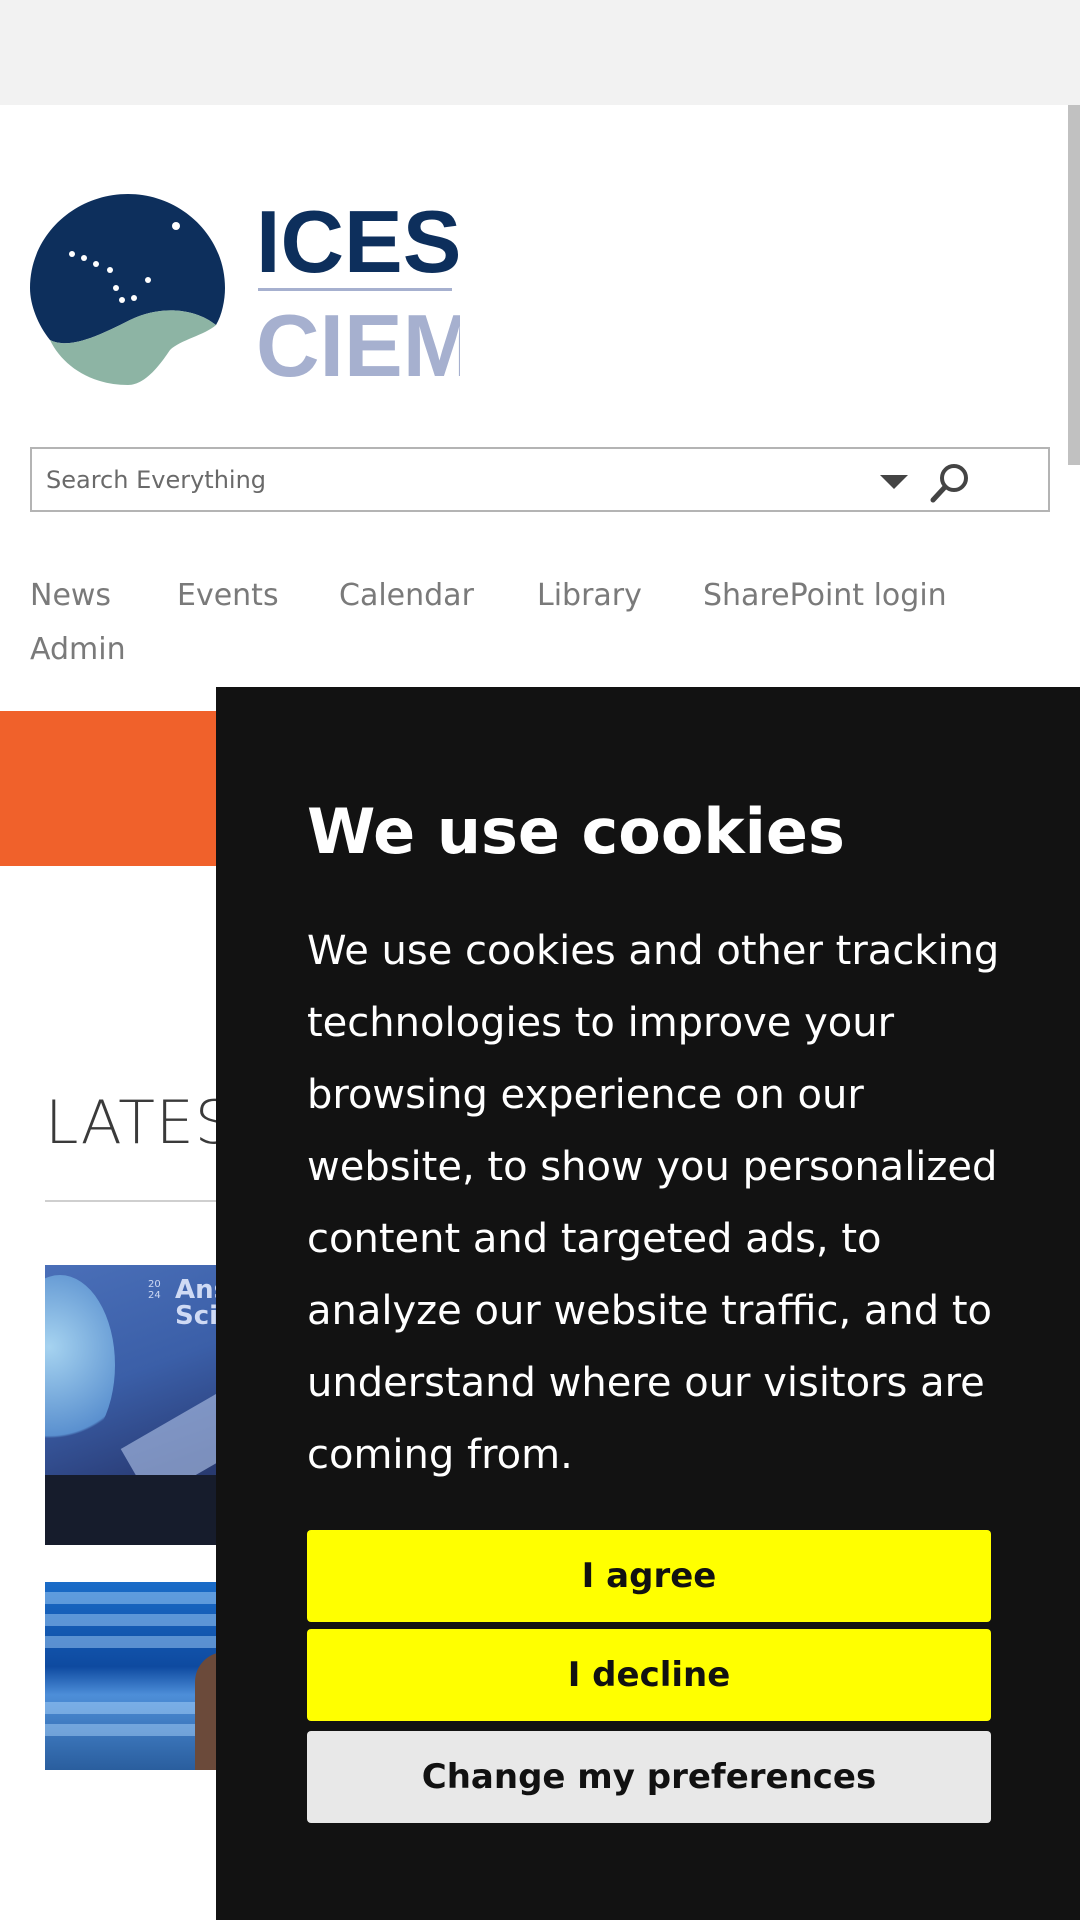  I want to click on logo-text-ices: ICES, so click(358, 241).